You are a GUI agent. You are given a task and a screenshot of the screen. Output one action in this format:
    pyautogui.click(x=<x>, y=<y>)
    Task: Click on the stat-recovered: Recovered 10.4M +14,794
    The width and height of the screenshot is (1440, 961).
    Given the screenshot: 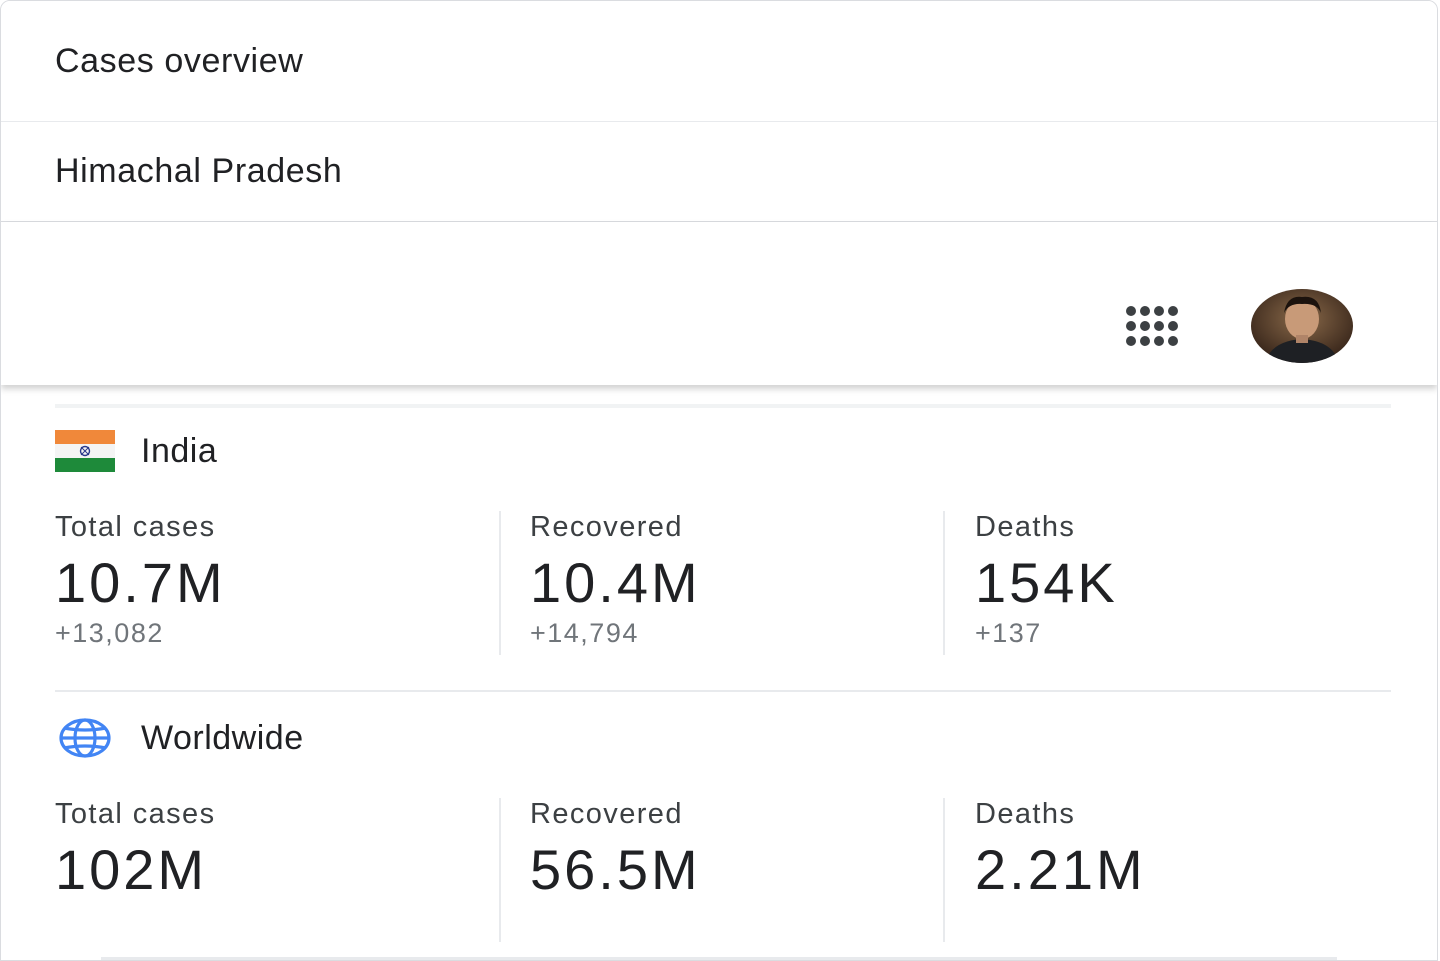 What is the action you would take?
    pyautogui.click(x=615, y=582)
    